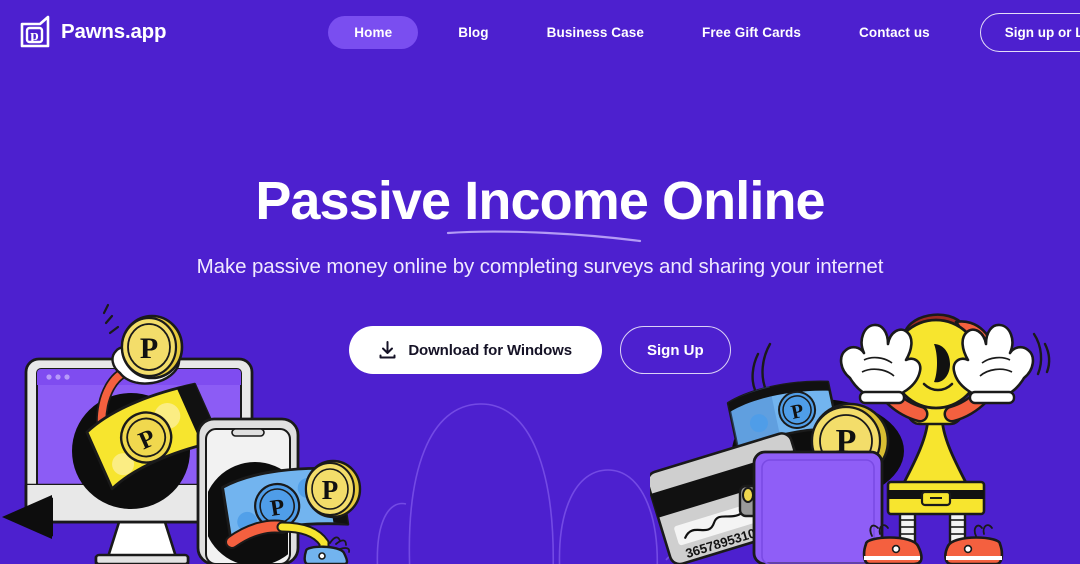  I want to click on nav-item-blog: Blog, so click(473, 32).